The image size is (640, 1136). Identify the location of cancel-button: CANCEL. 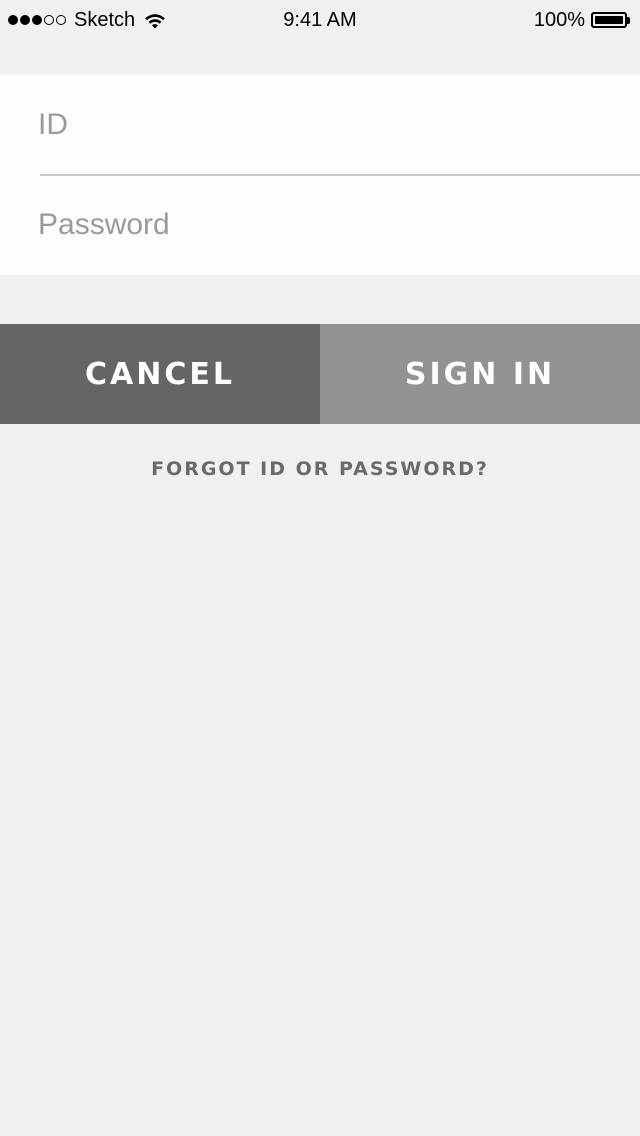
(160, 374).